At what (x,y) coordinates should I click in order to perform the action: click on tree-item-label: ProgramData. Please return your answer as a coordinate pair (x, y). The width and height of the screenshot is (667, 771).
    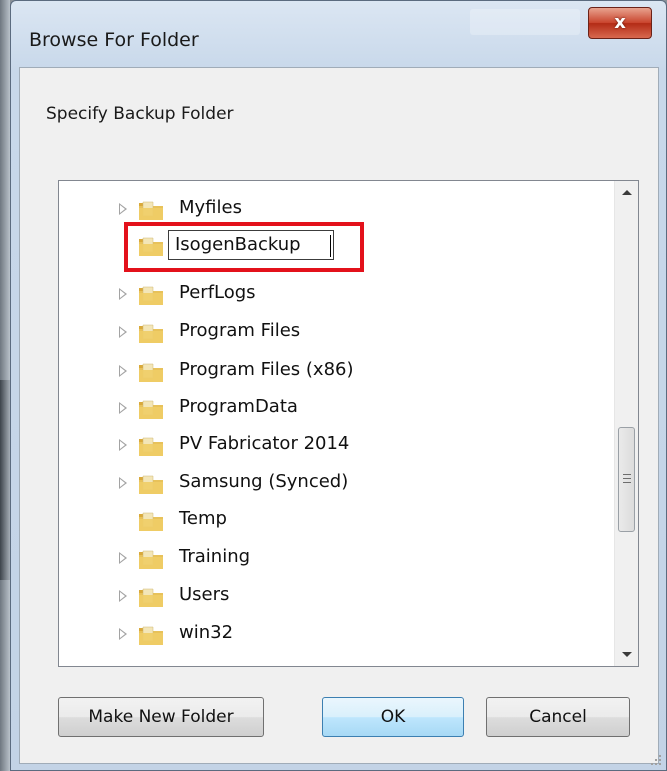
    Looking at the image, I should click on (238, 406).